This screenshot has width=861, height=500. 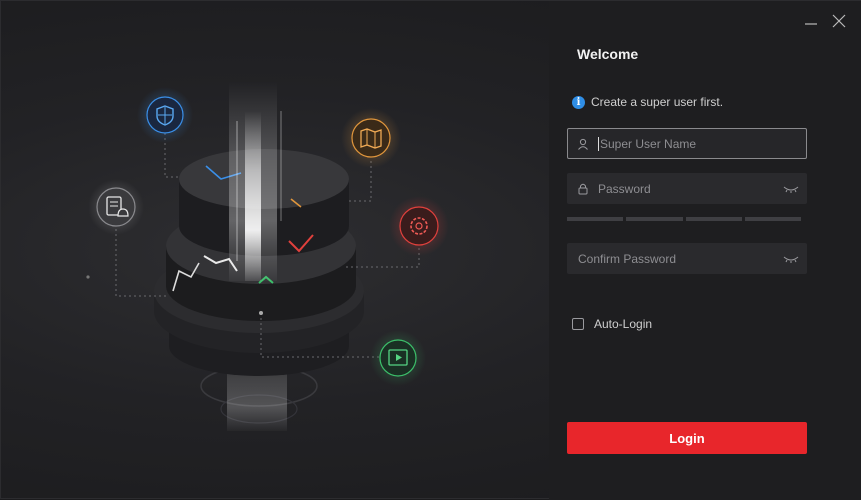 I want to click on document-bell-icon, so click(x=116, y=207).